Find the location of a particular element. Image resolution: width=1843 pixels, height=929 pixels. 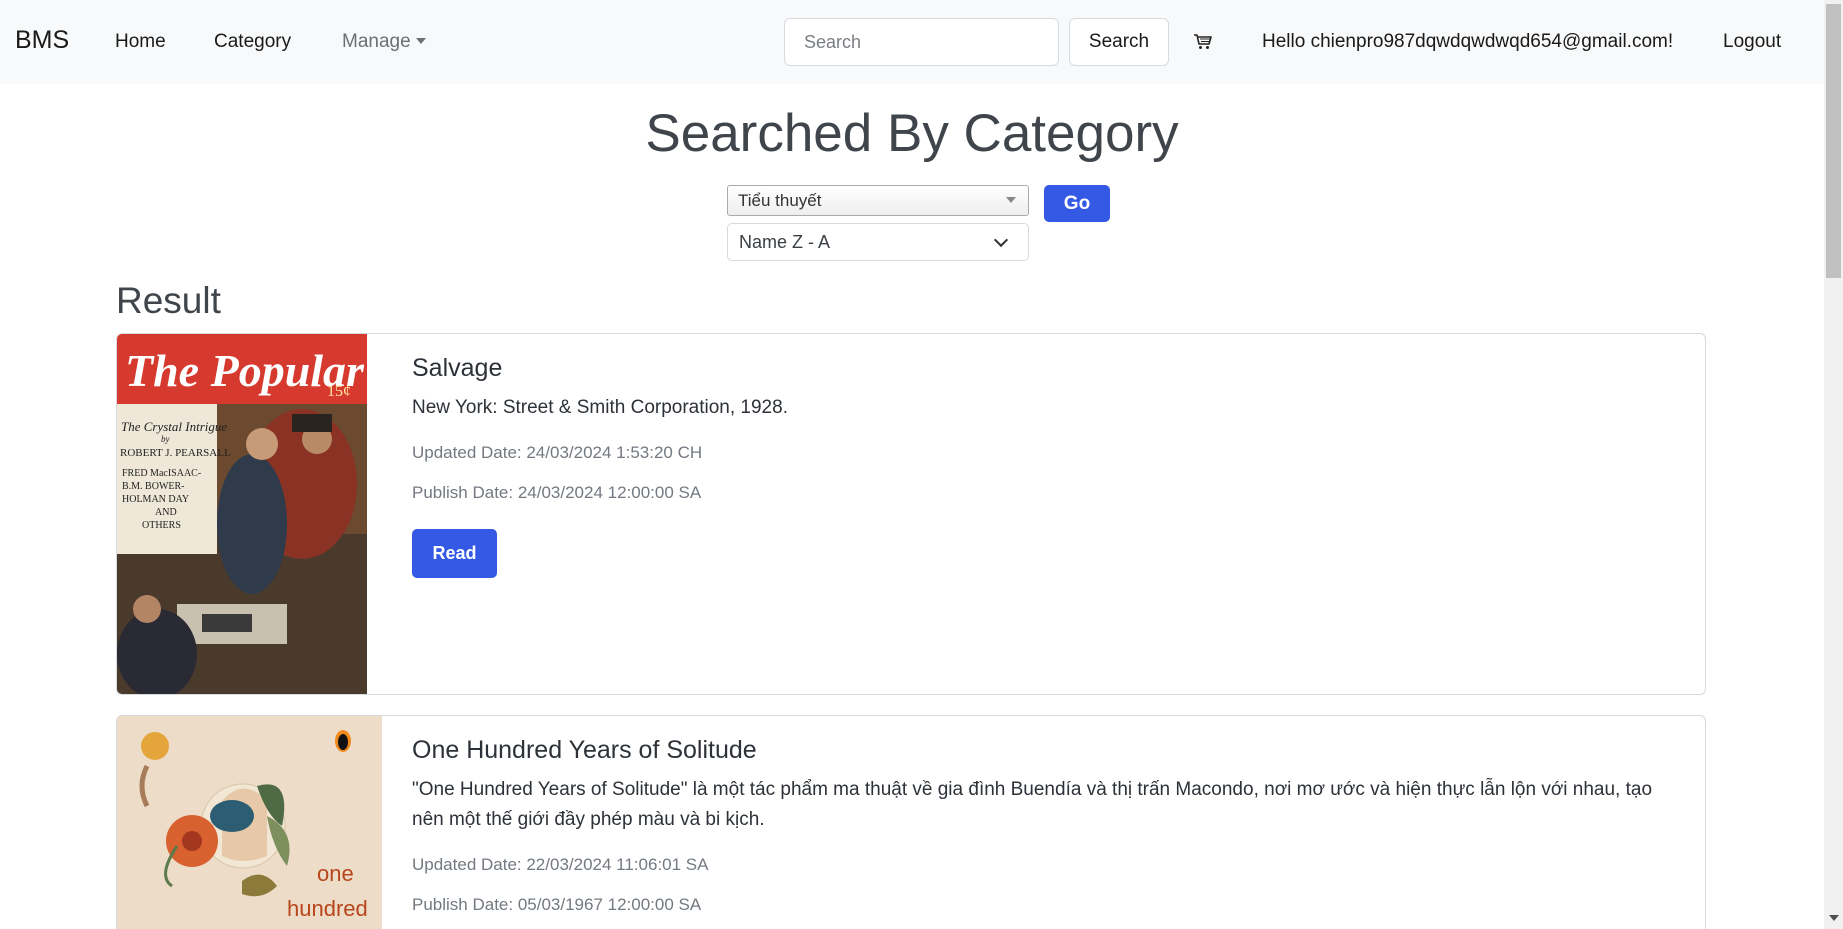

caret-down-icon is located at coordinates (420, 41).